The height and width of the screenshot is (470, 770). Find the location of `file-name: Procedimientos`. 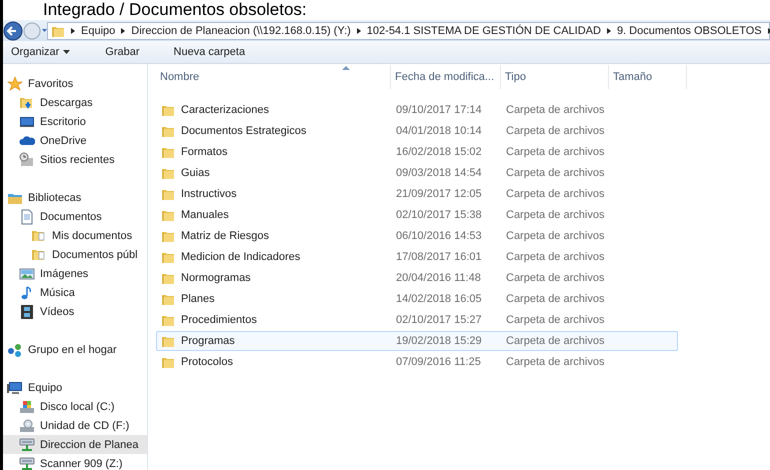

file-name: Procedimientos is located at coordinates (219, 320).